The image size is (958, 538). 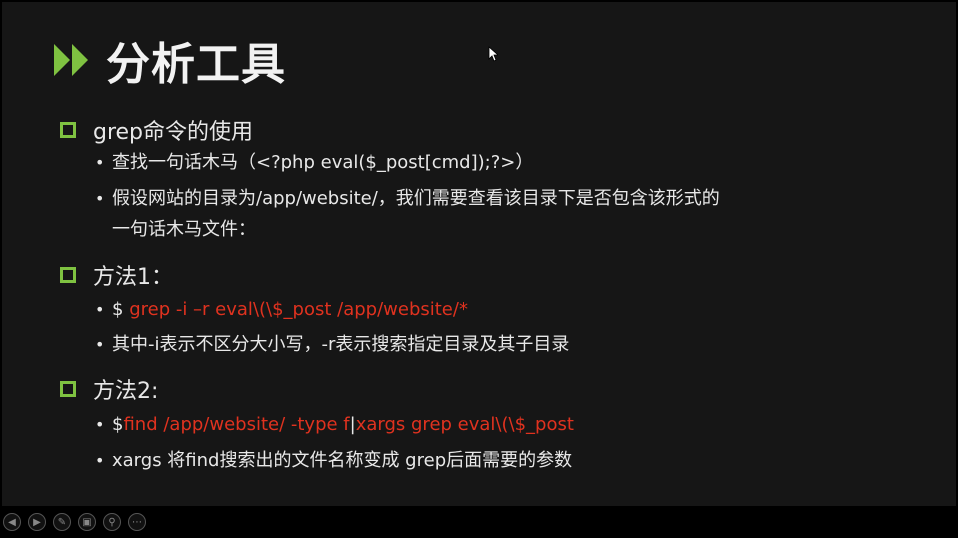 What do you see at coordinates (196, 64) in the screenshot?
I see `slide-title: 分析工具` at bounding box center [196, 64].